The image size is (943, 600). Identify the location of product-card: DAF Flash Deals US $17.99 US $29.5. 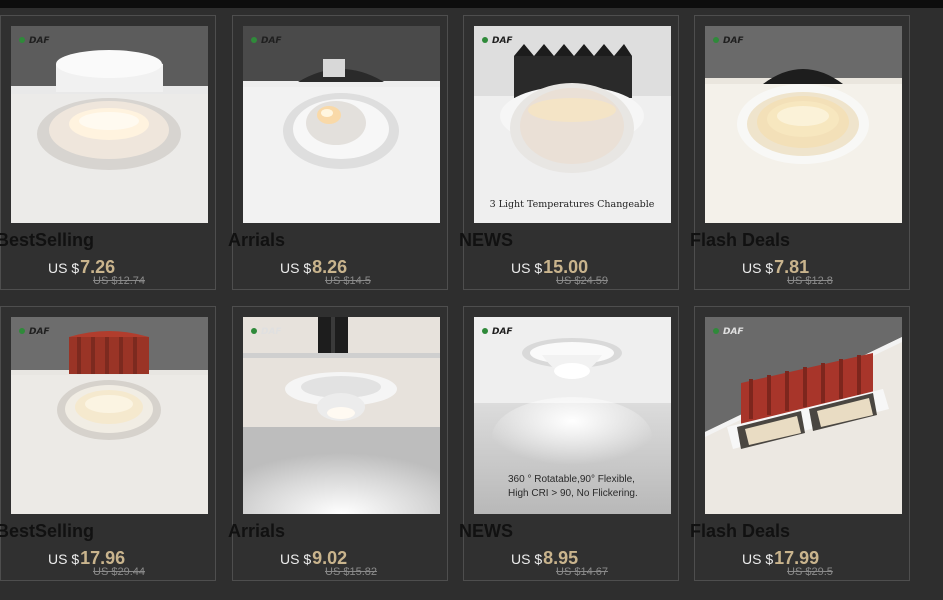
(800, 443).